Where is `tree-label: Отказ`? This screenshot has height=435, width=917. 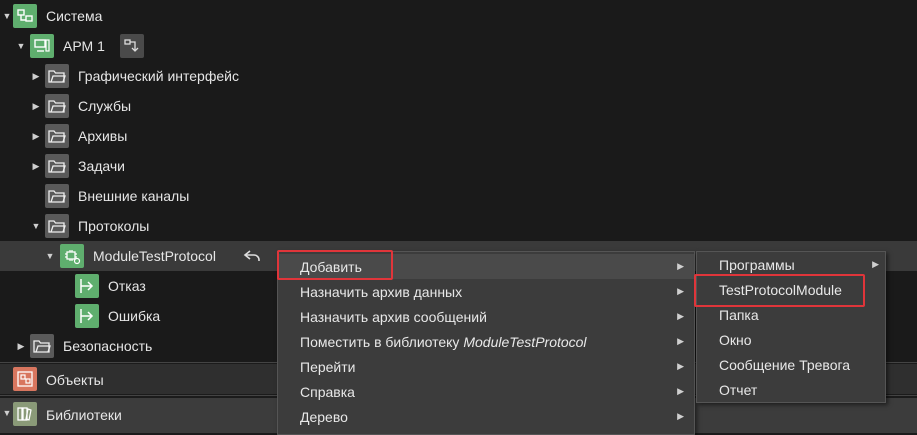
tree-label: Отказ is located at coordinates (127, 286).